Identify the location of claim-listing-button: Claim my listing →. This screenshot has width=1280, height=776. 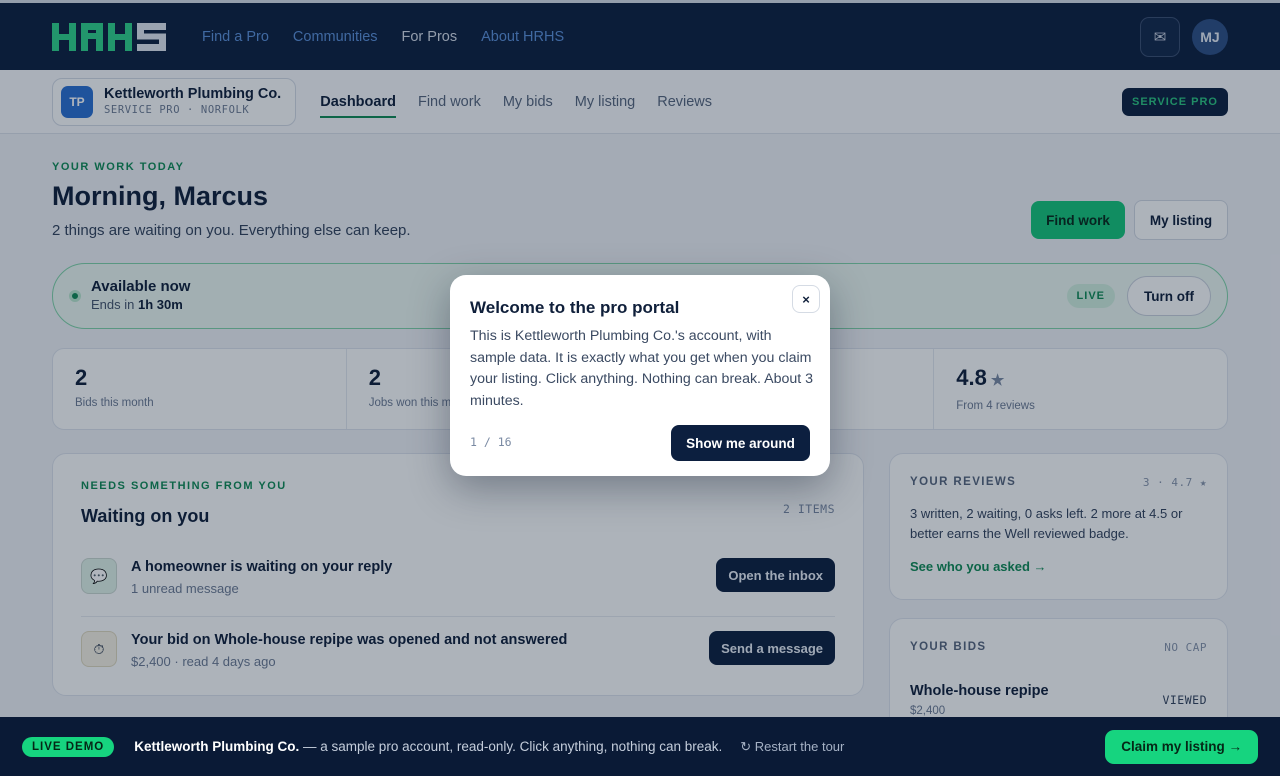
(1181, 746).